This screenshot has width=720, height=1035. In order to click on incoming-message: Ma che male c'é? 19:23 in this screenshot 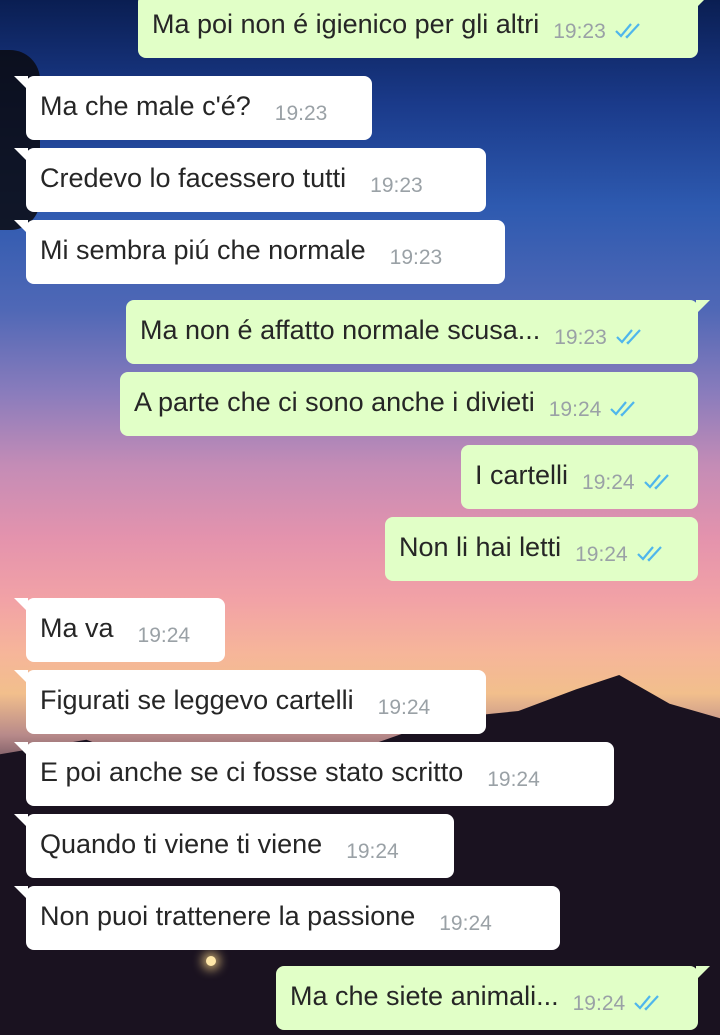, I will do `click(193, 108)`.